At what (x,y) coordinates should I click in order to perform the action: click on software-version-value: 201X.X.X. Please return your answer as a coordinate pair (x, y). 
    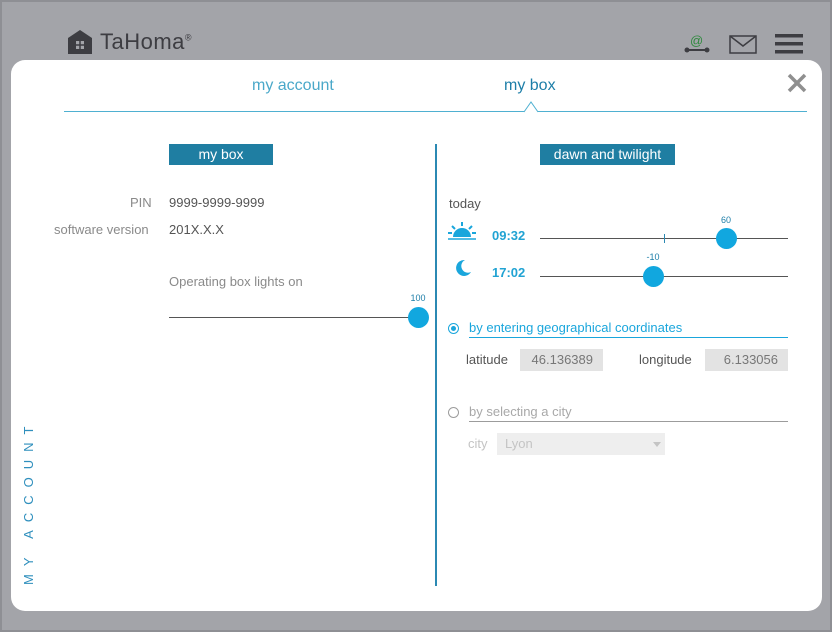
    Looking at the image, I should click on (196, 229).